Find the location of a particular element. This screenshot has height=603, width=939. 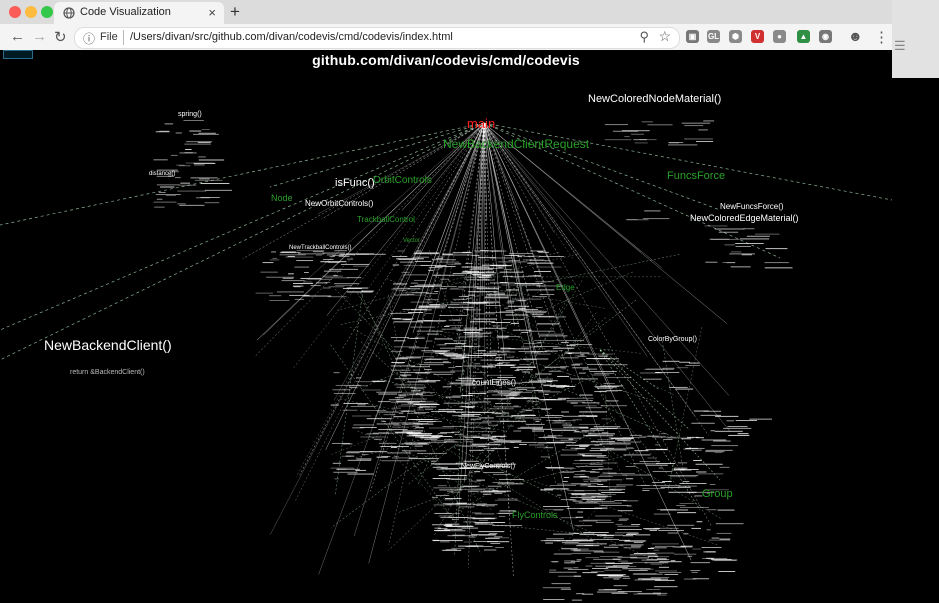

graph-node-label: NewFlyControls() is located at coordinates (488, 466).